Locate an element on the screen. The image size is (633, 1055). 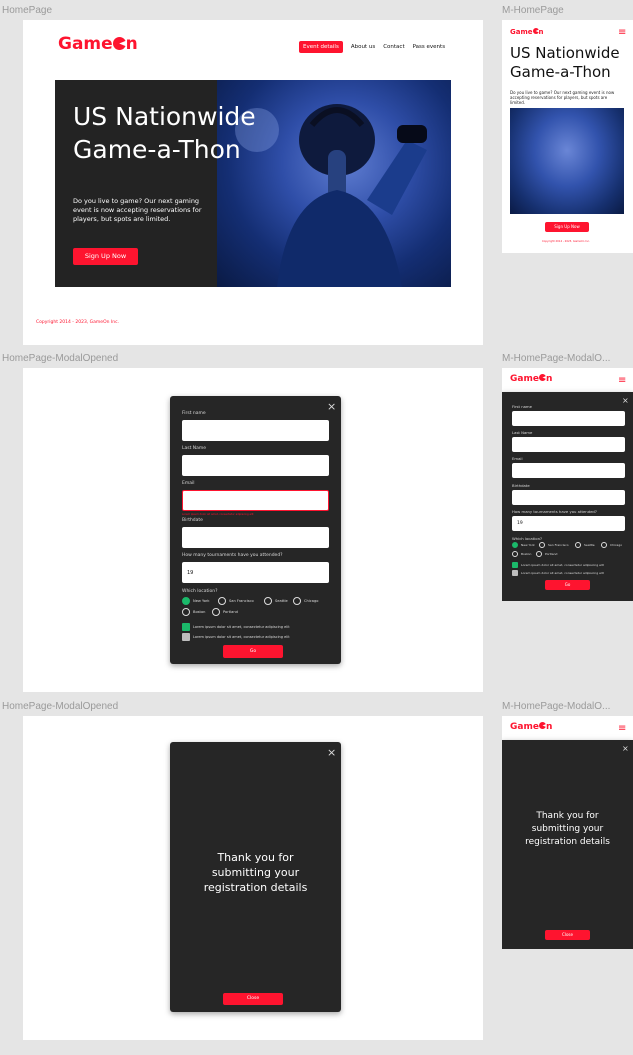
mobile-copyright: Copyright 2014 - 2023, GameOn Inc. is located at coordinates (566, 241).